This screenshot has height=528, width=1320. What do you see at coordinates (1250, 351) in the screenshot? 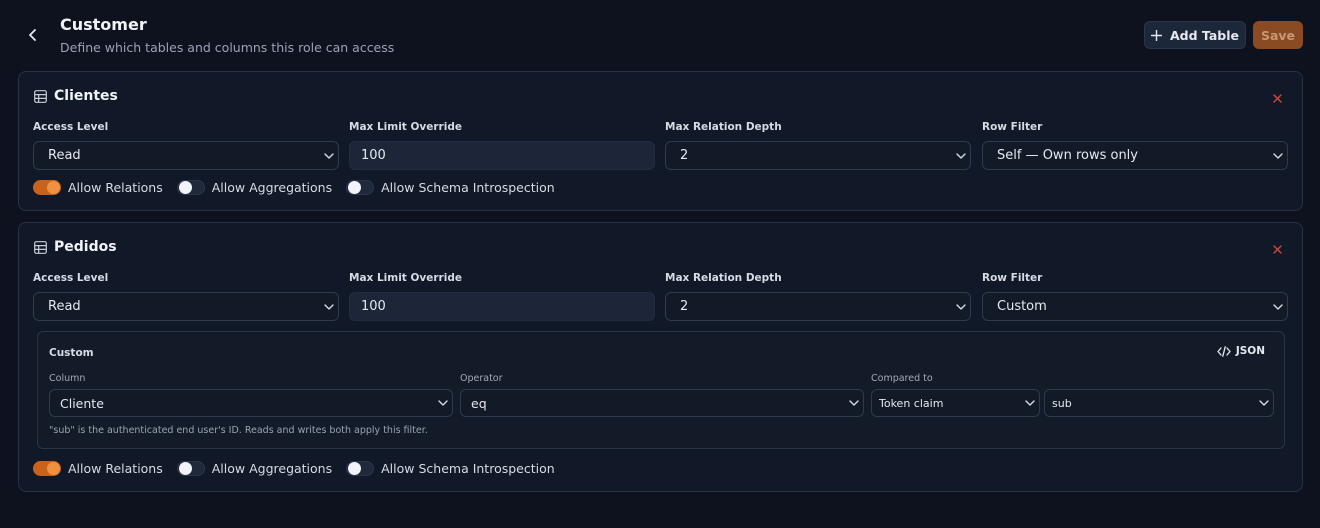
I see `json-label: JSON` at bounding box center [1250, 351].